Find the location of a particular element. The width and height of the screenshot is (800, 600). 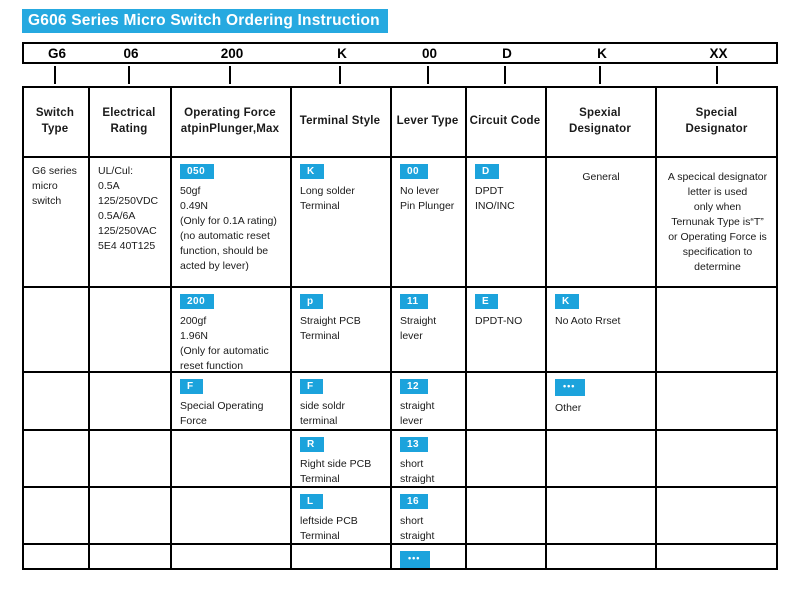

cell-text-line: 5E4 40T125 is located at coordinates (127, 246).